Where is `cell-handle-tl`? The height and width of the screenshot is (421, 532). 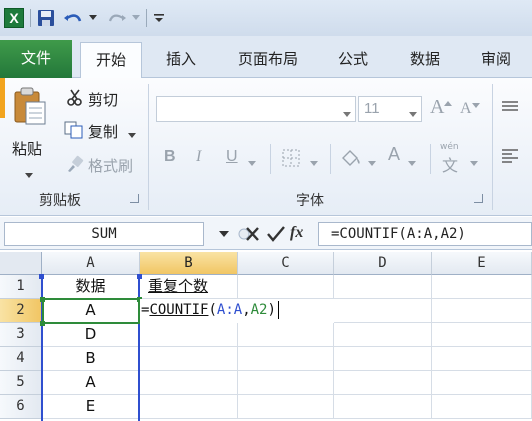
cell-handle-tl is located at coordinates (42, 299).